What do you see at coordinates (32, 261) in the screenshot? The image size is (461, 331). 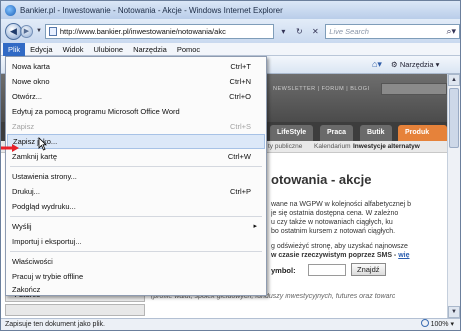 I see `menu-item-label: Właściwości` at bounding box center [32, 261].